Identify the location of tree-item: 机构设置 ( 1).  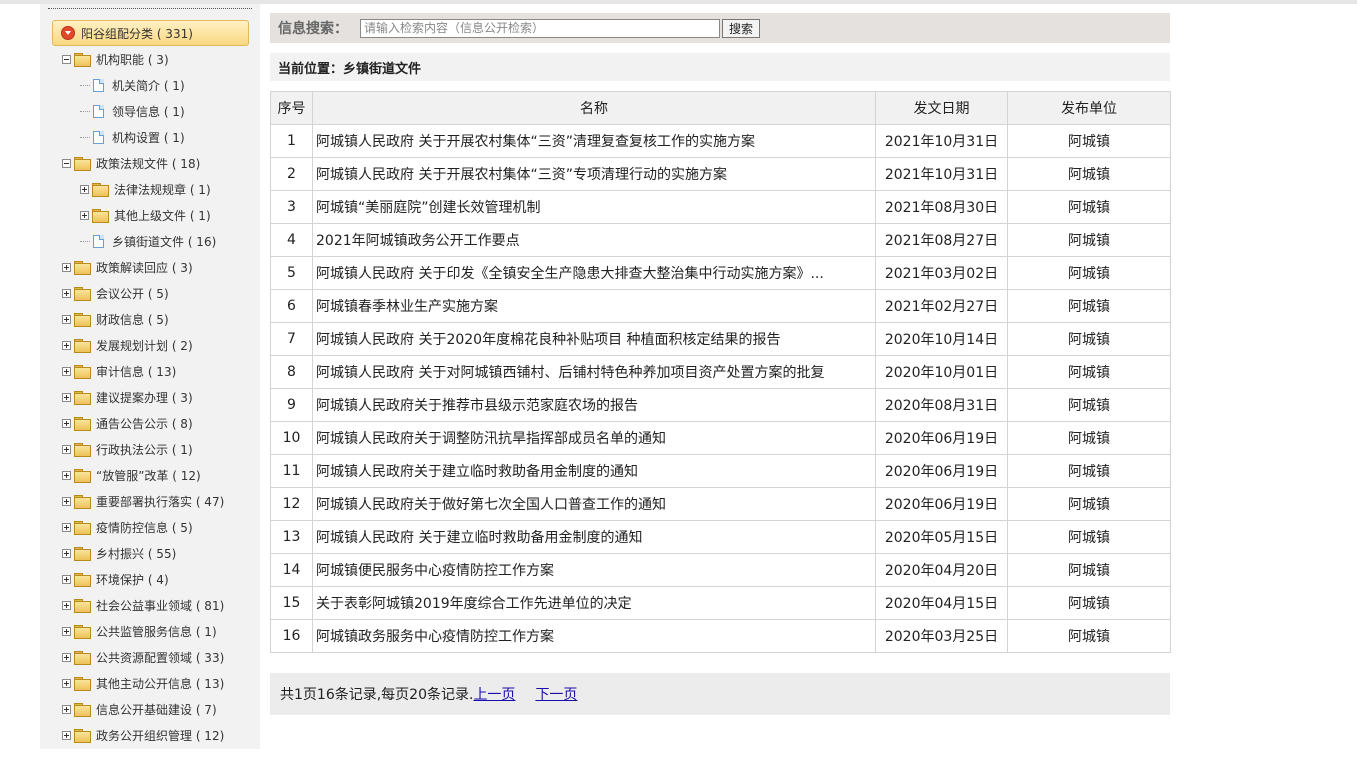
(132, 137).